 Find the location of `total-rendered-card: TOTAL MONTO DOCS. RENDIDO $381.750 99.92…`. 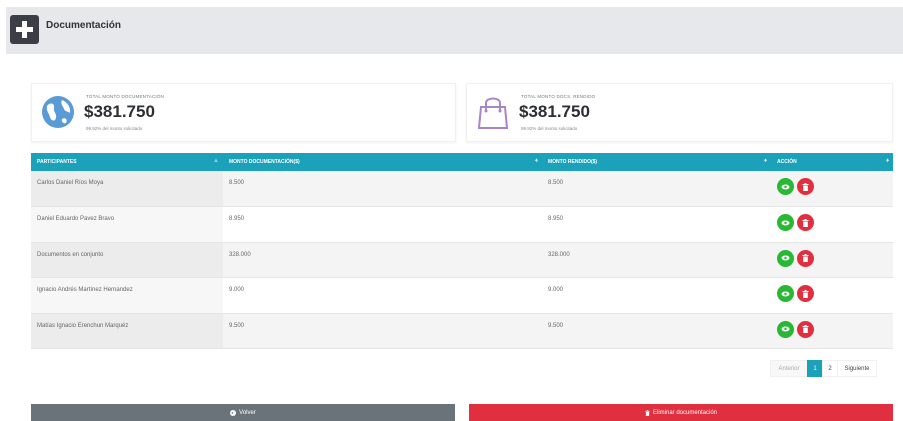

total-rendered-card: TOTAL MONTO DOCS. RENDIDO $381.750 99.92… is located at coordinates (679, 112).